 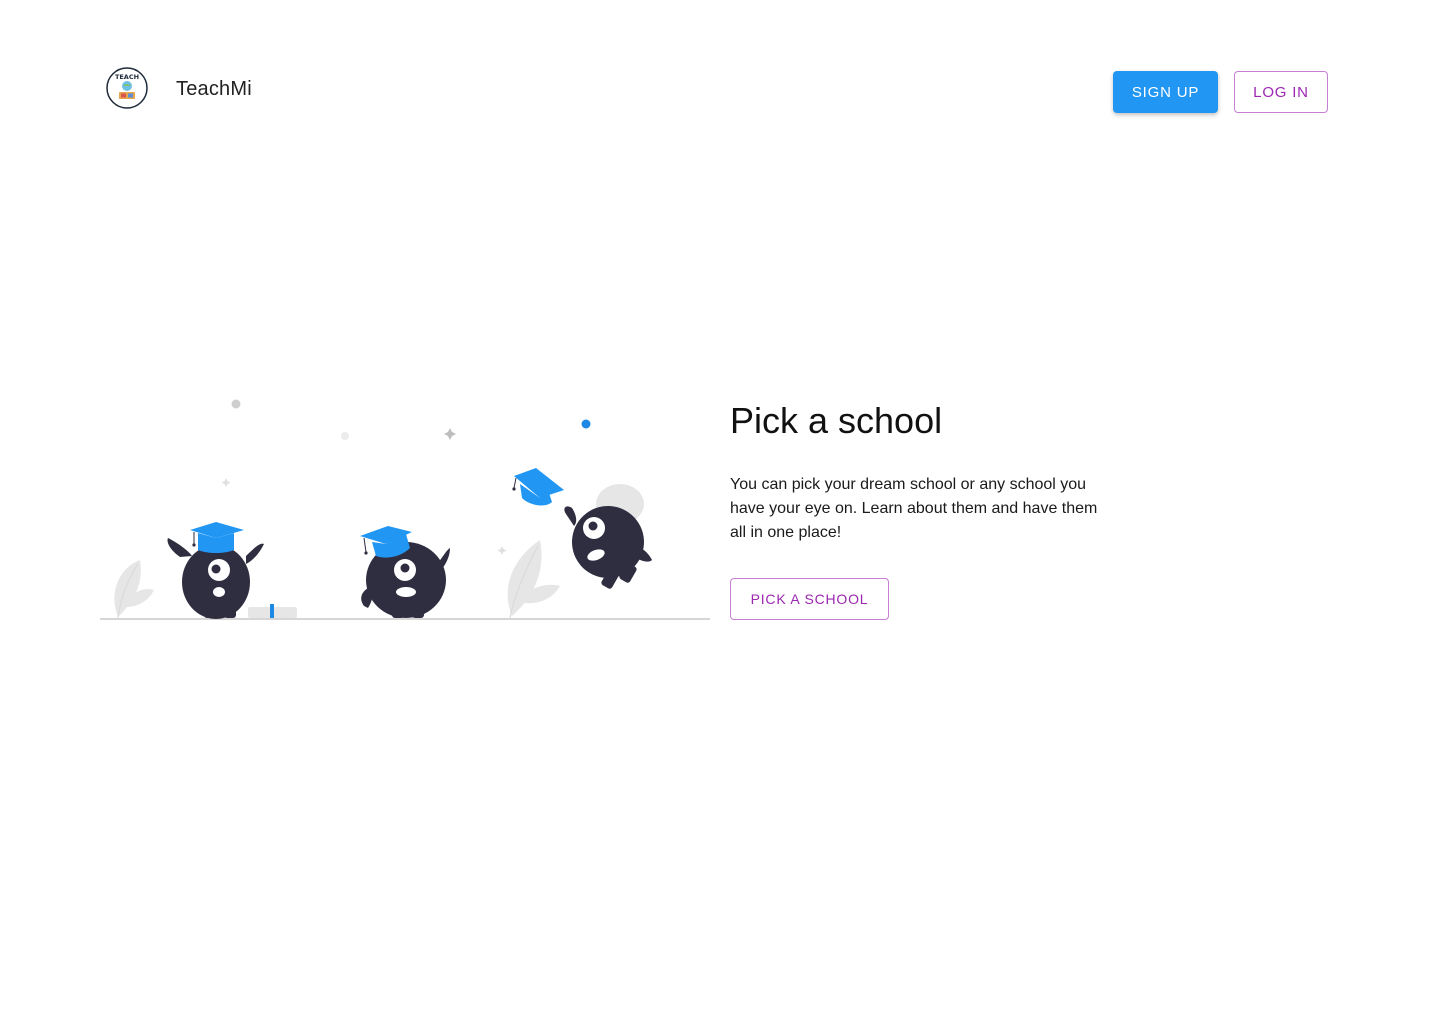 I want to click on graduation-illustration, so click(x=405, y=509).